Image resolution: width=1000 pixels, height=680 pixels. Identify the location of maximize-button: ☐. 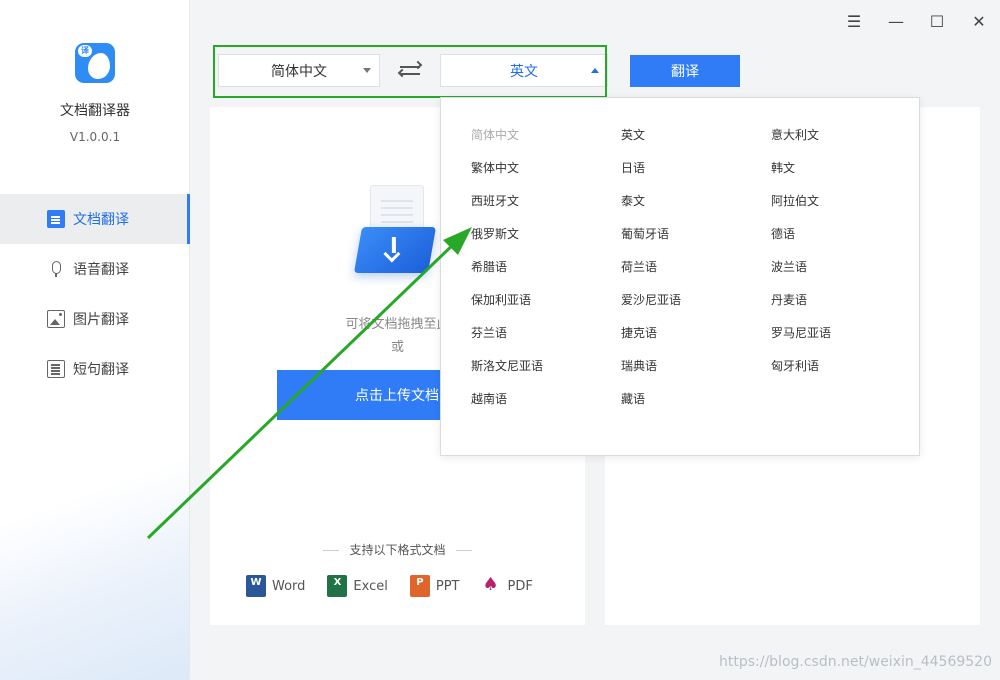
(937, 21).